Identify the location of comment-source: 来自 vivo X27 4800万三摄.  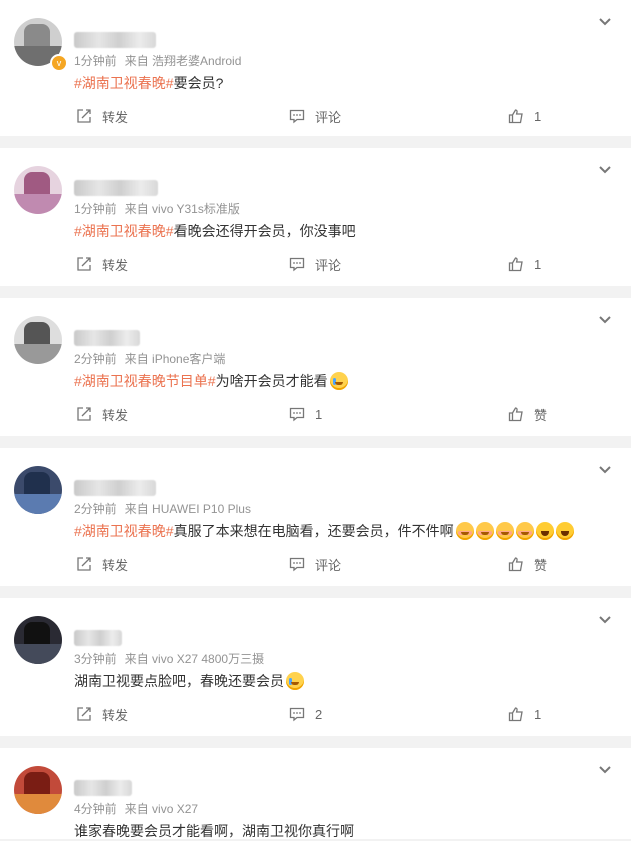
(194, 659).